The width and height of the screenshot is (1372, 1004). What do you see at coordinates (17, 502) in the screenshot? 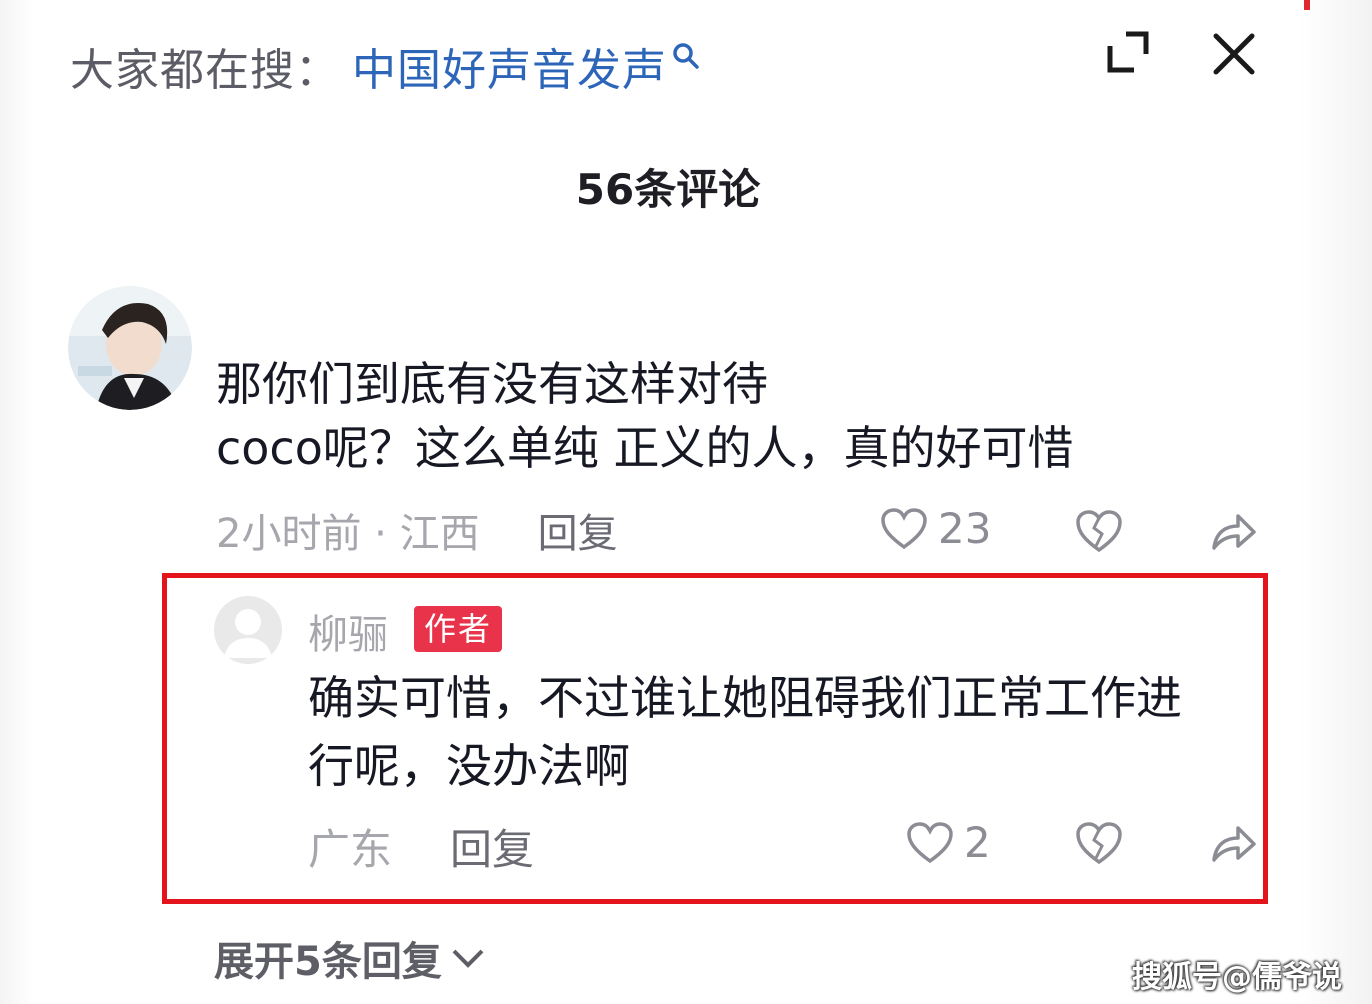
I see `left-edge-shade` at bounding box center [17, 502].